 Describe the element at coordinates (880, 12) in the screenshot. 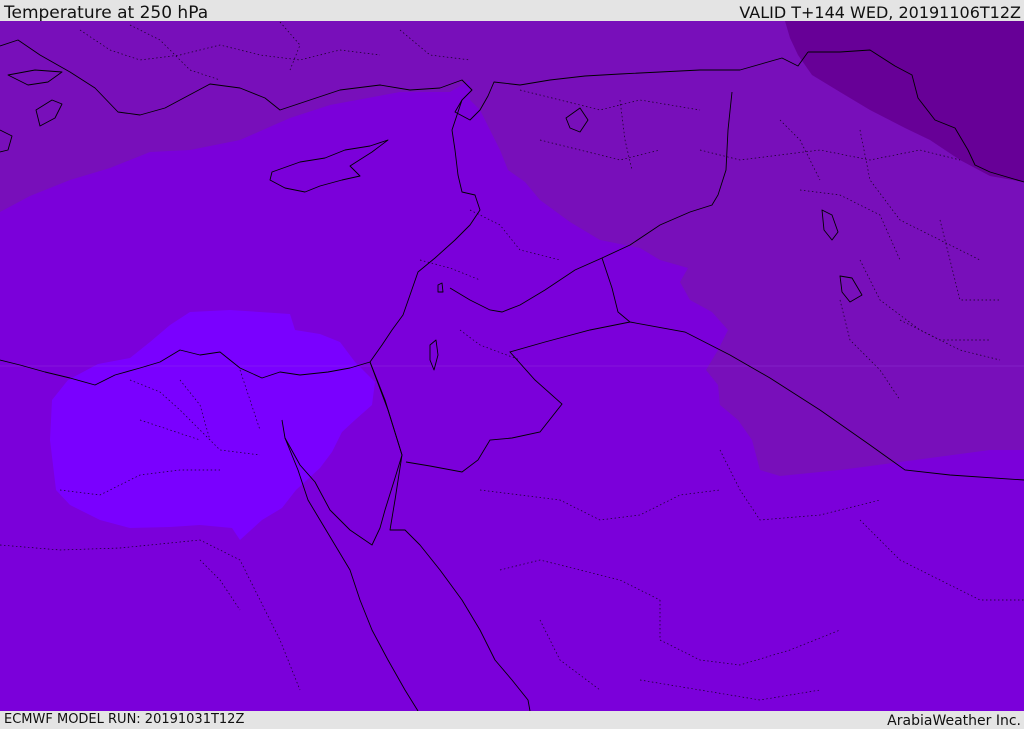

I see `valid-time: VALID T+144 WED, 20191106T12Z` at that location.